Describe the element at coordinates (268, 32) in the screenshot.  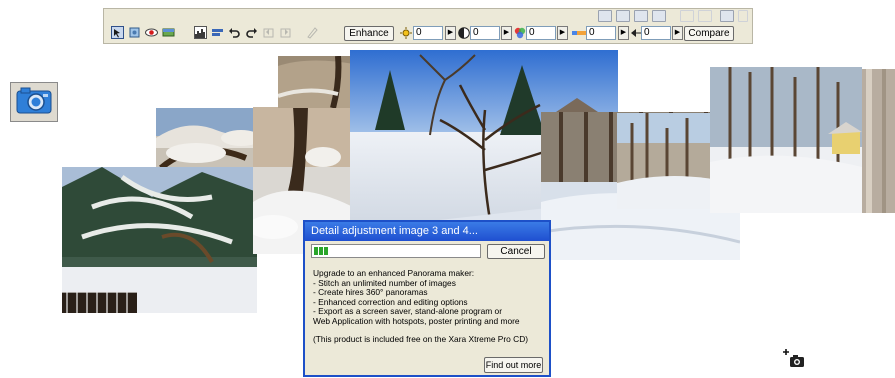
I see `rotate-left-icon` at that location.